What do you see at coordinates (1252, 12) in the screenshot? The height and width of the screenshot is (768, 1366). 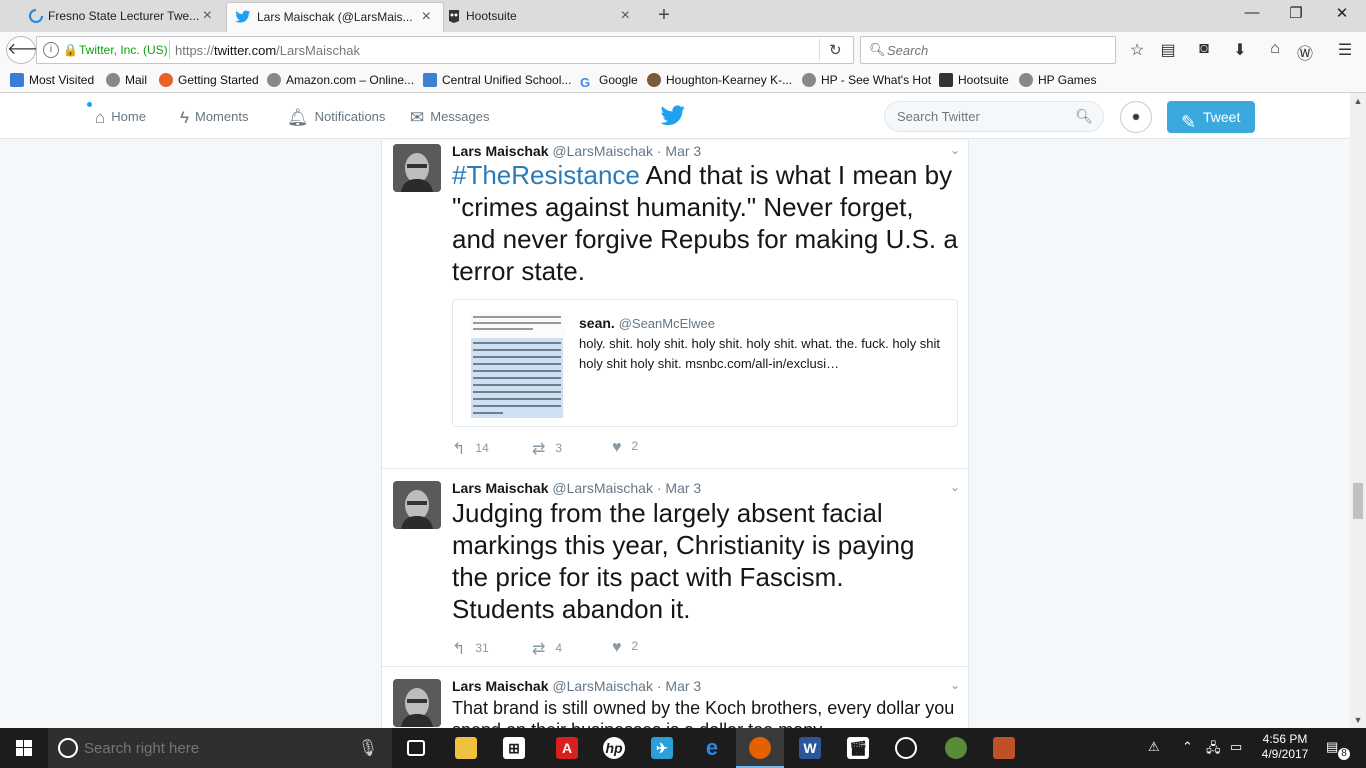 I see `minimize-button: —` at bounding box center [1252, 12].